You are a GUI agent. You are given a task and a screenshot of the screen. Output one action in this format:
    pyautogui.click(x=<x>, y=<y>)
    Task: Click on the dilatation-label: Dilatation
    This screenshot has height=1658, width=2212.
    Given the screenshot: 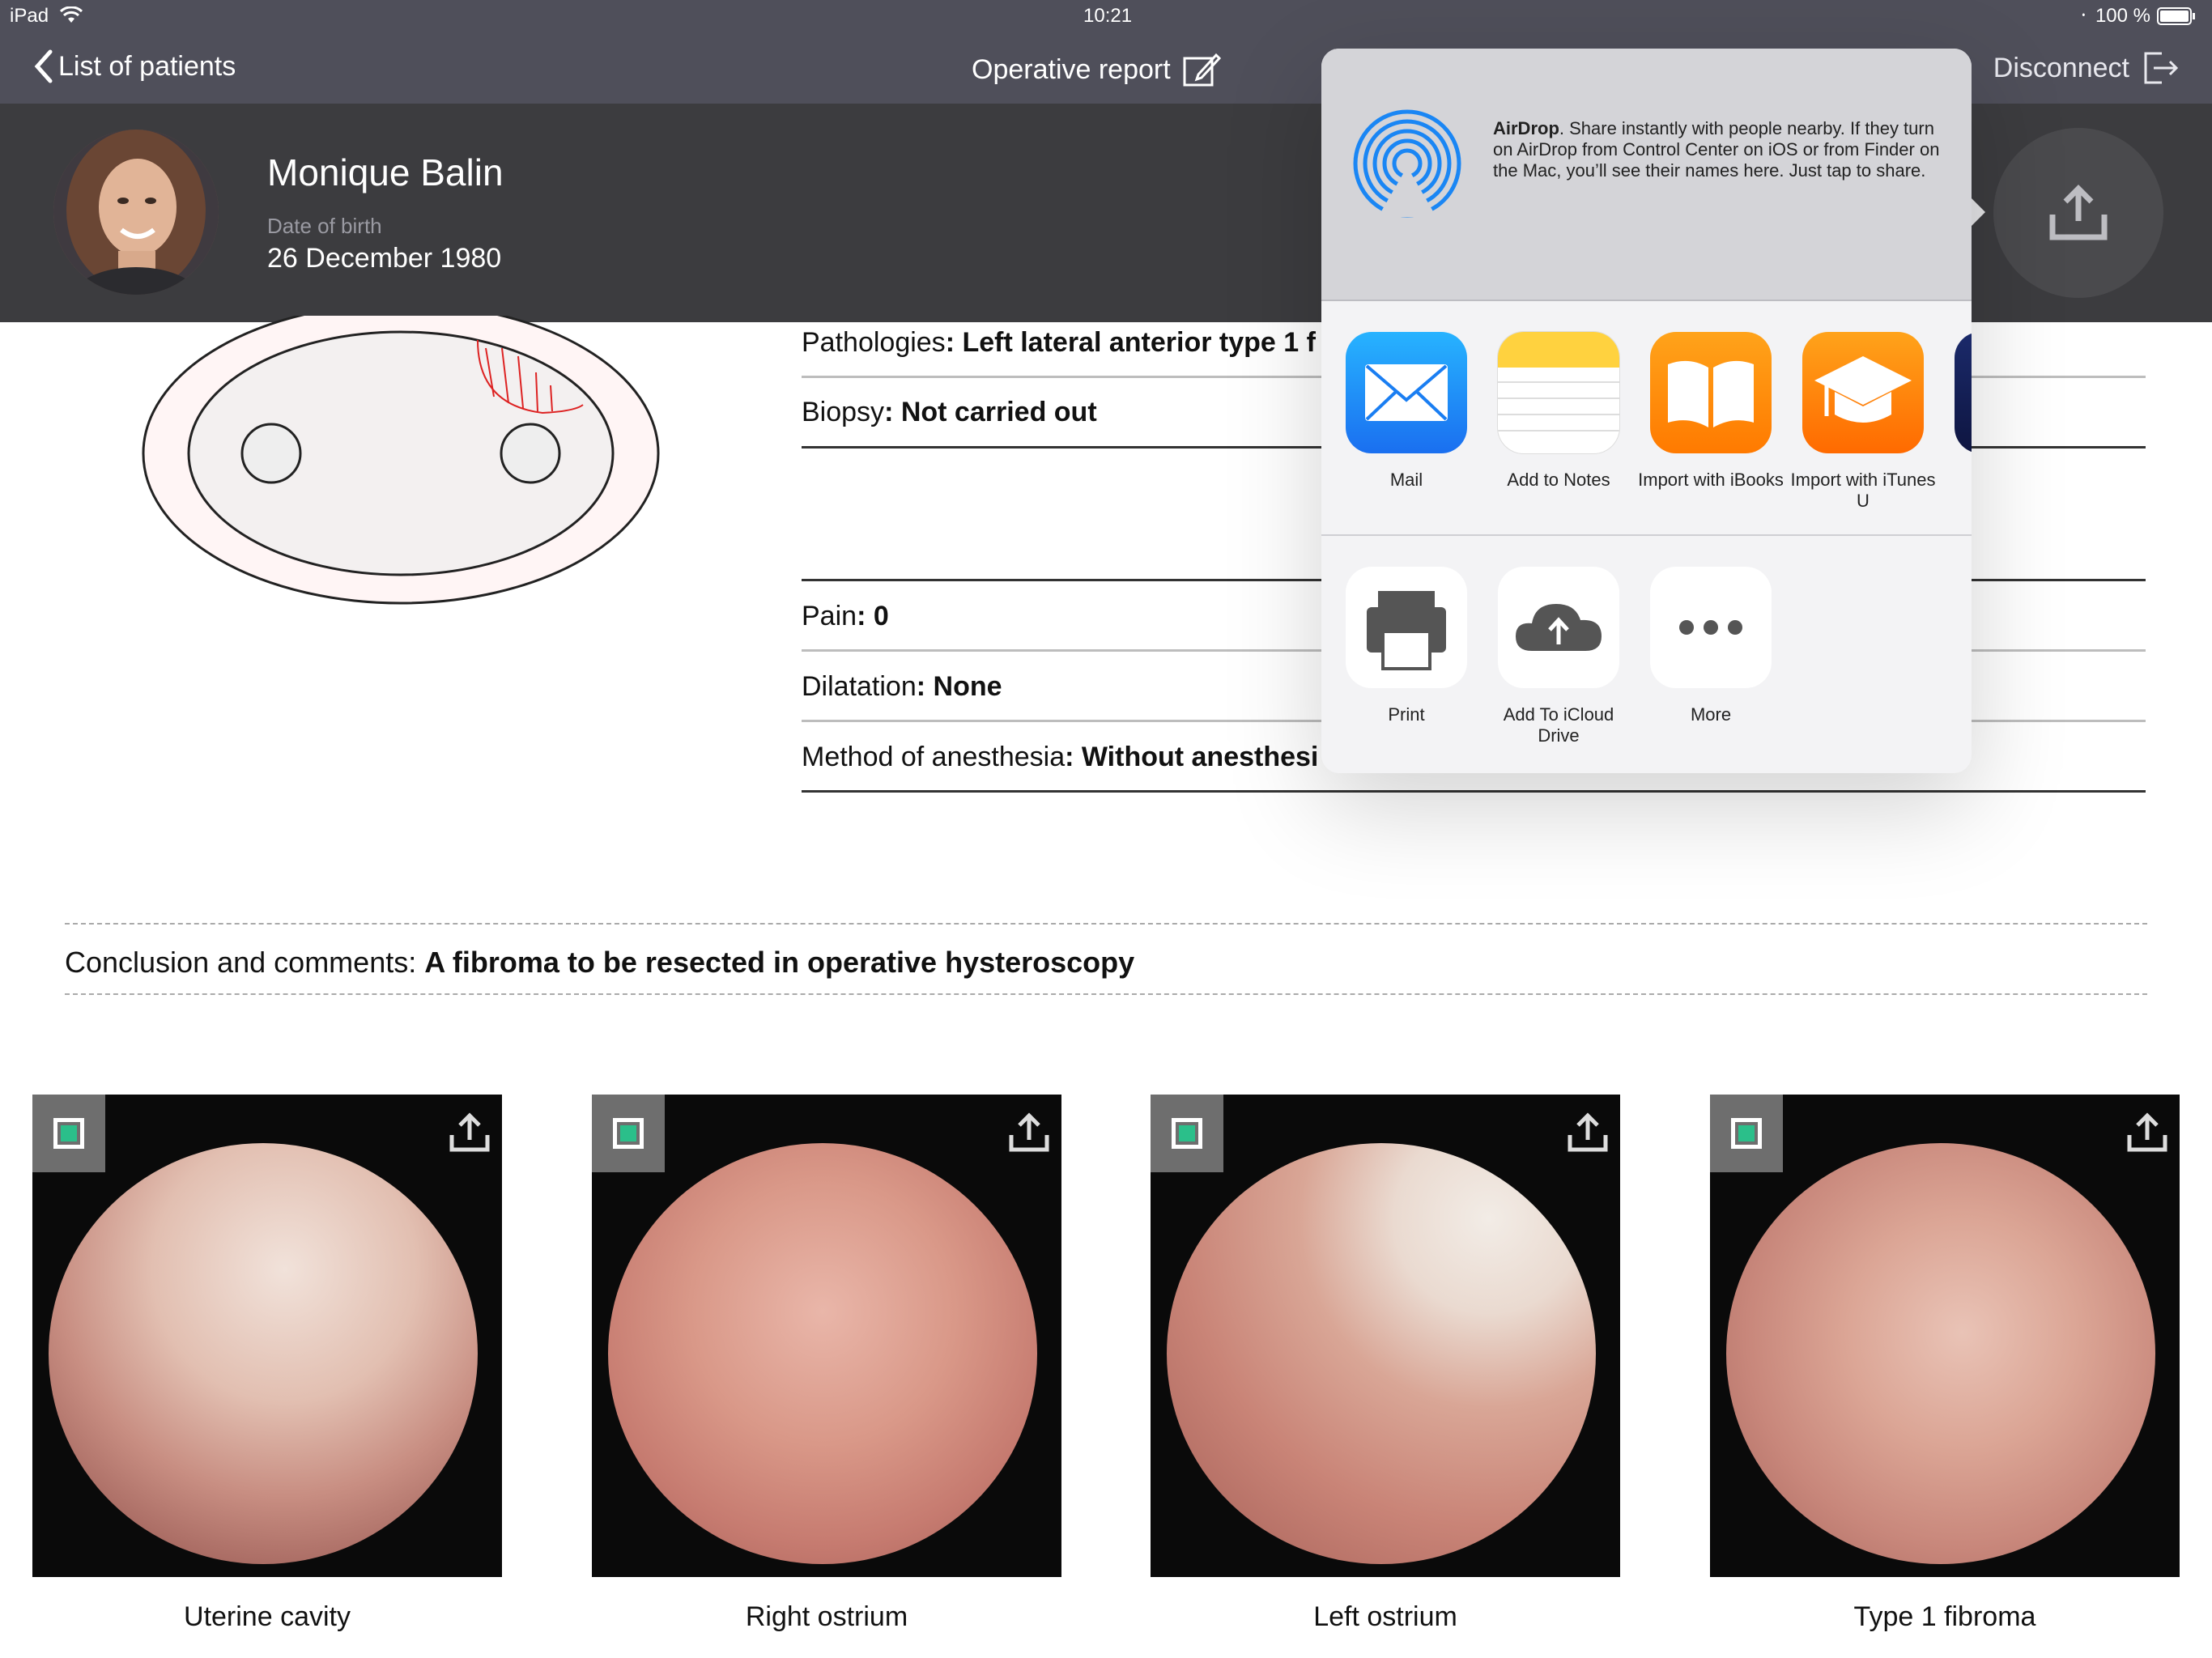 What is the action you would take?
    pyautogui.click(x=860, y=686)
    